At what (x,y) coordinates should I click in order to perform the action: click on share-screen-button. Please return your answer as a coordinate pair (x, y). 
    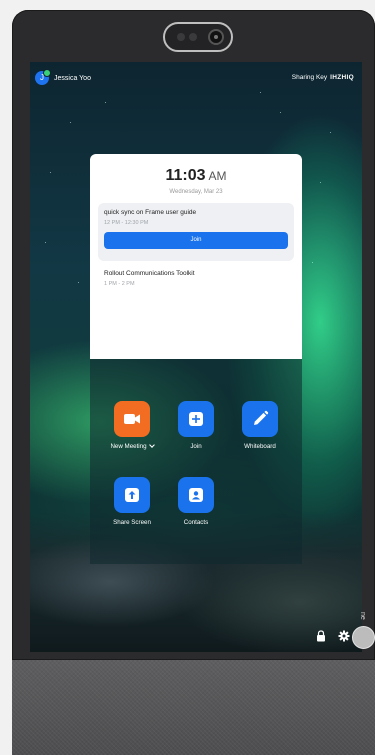
    Looking at the image, I should click on (132, 495).